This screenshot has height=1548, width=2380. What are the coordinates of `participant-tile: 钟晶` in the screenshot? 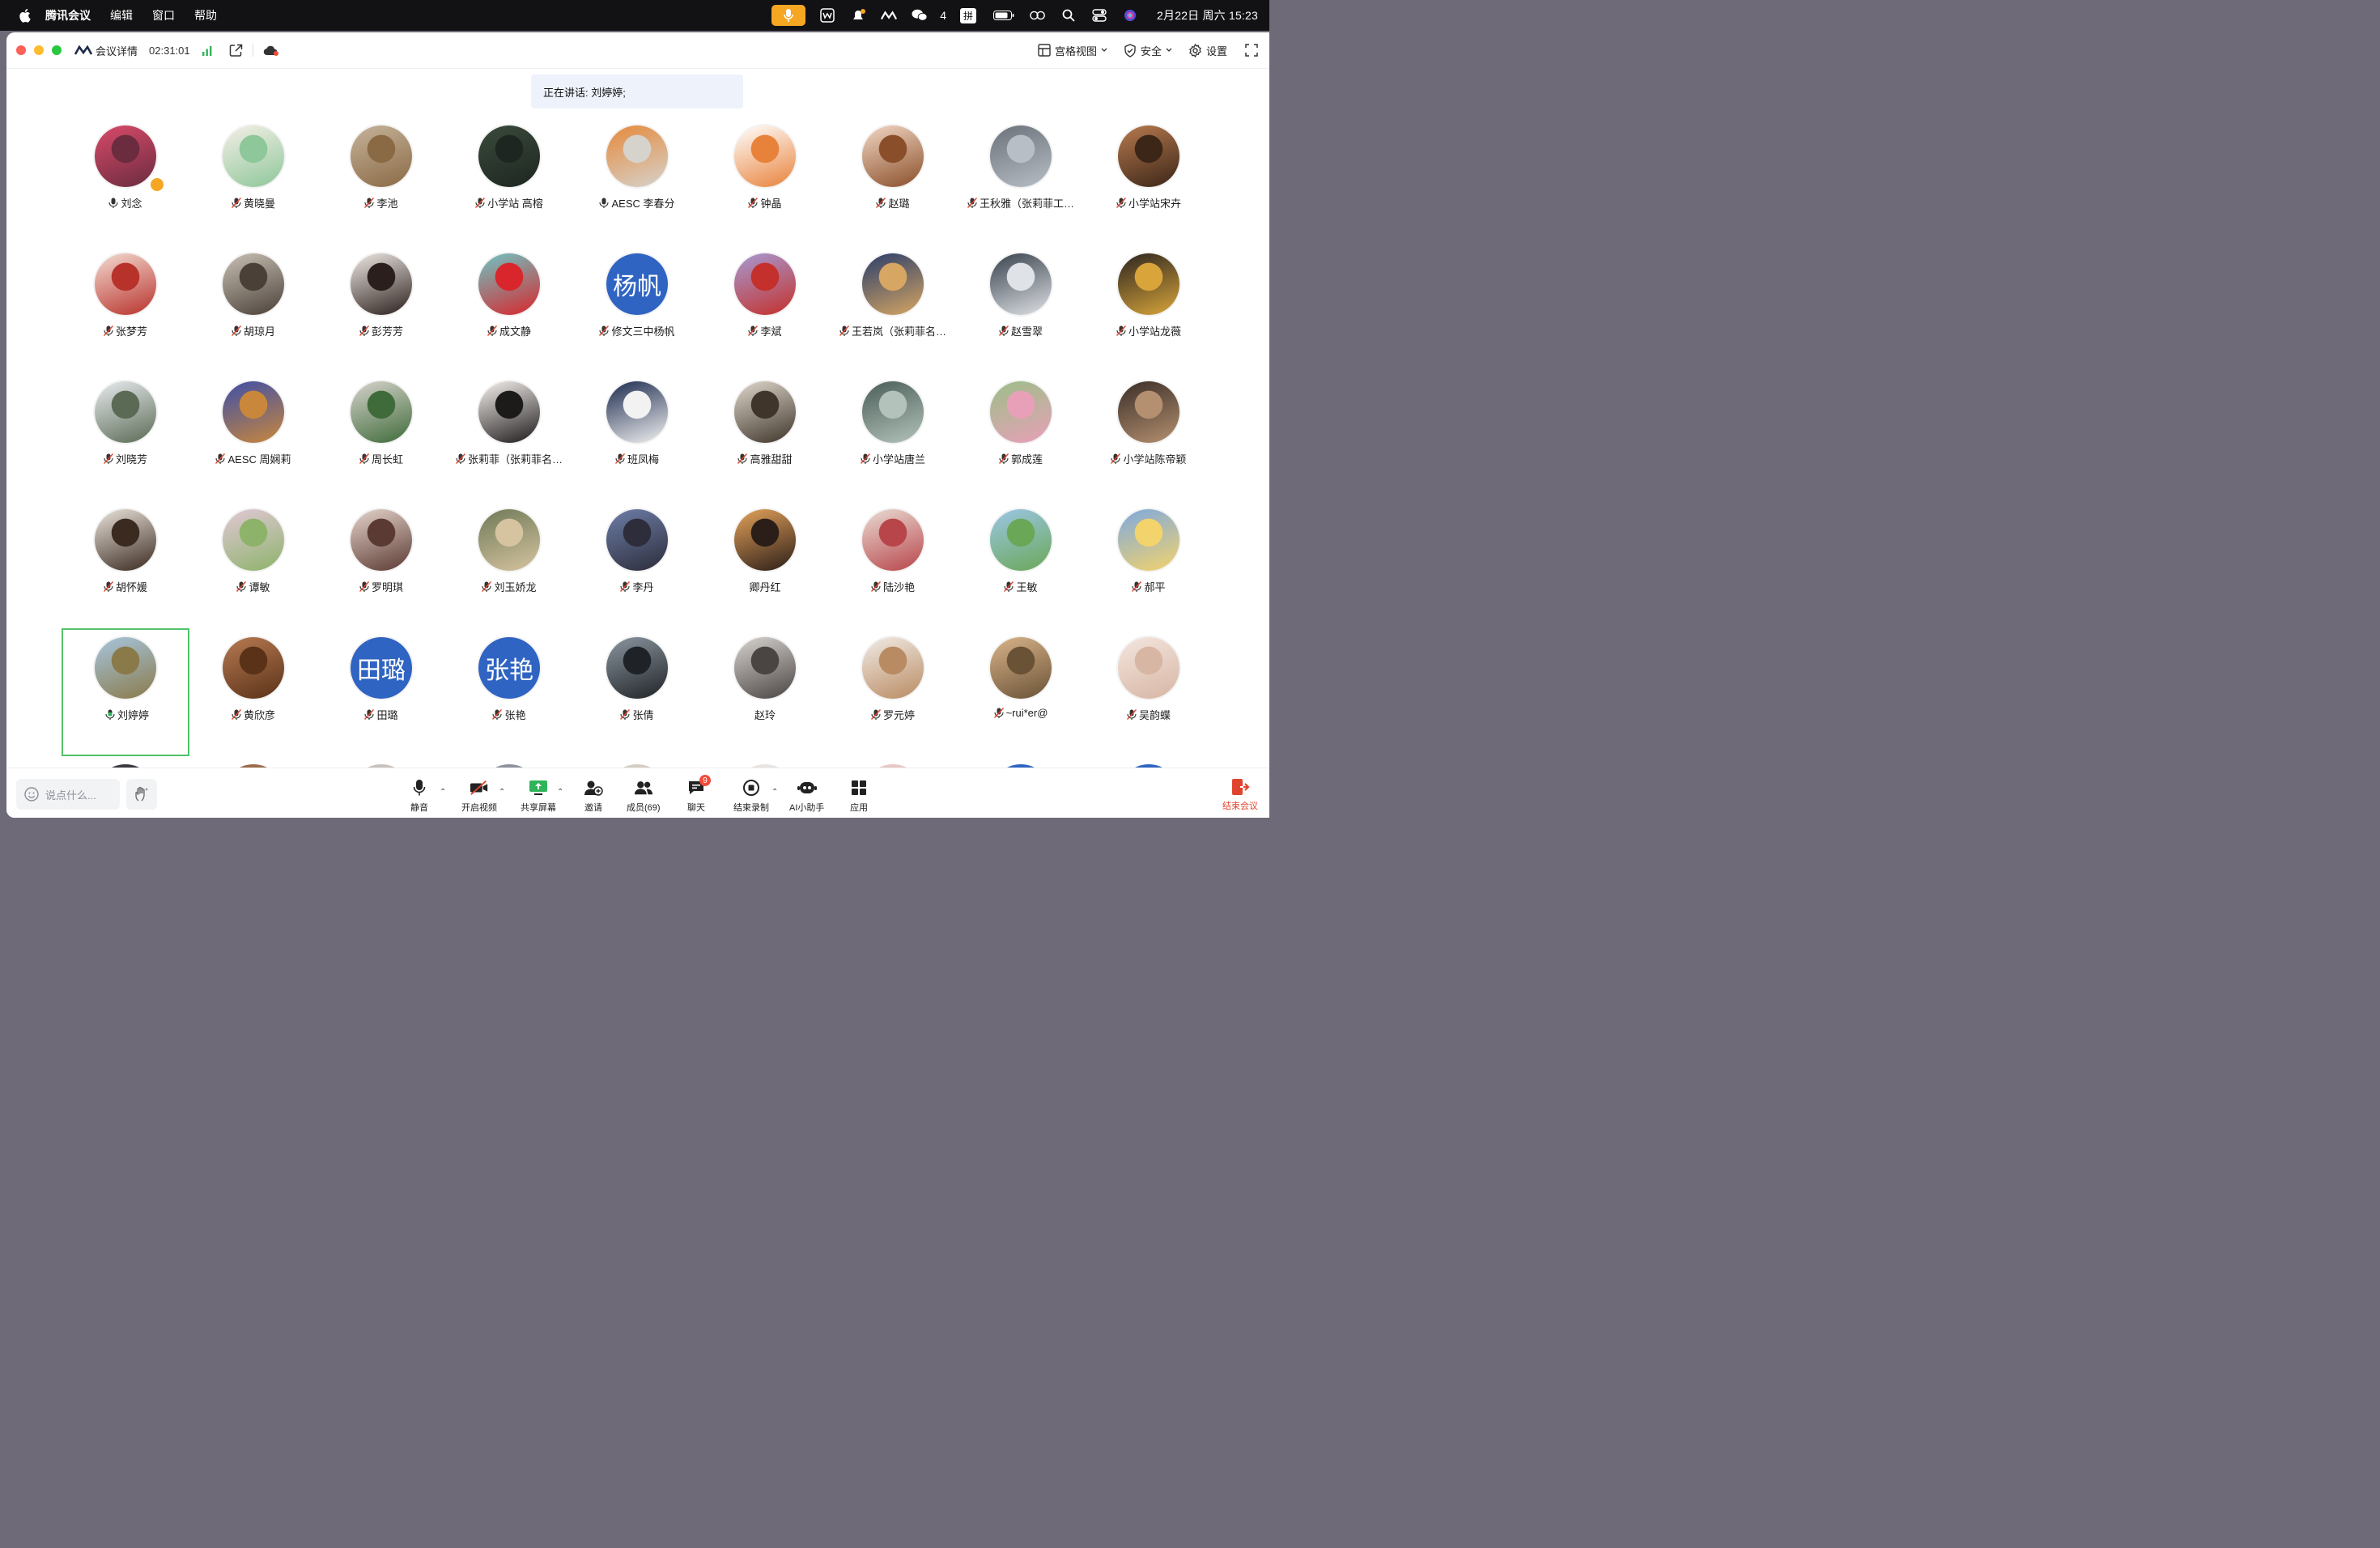 It's located at (765, 181).